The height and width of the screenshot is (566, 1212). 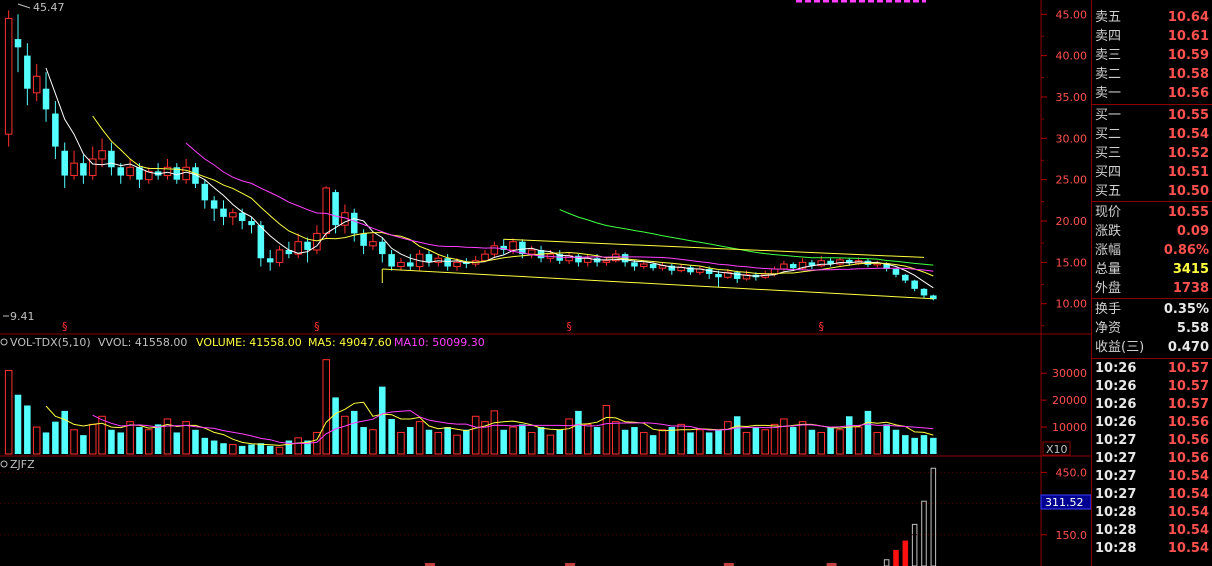 What do you see at coordinates (1152, 212) in the screenshot?
I see `quote-stat-row: 现价 10.55` at bounding box center [1152, 212].